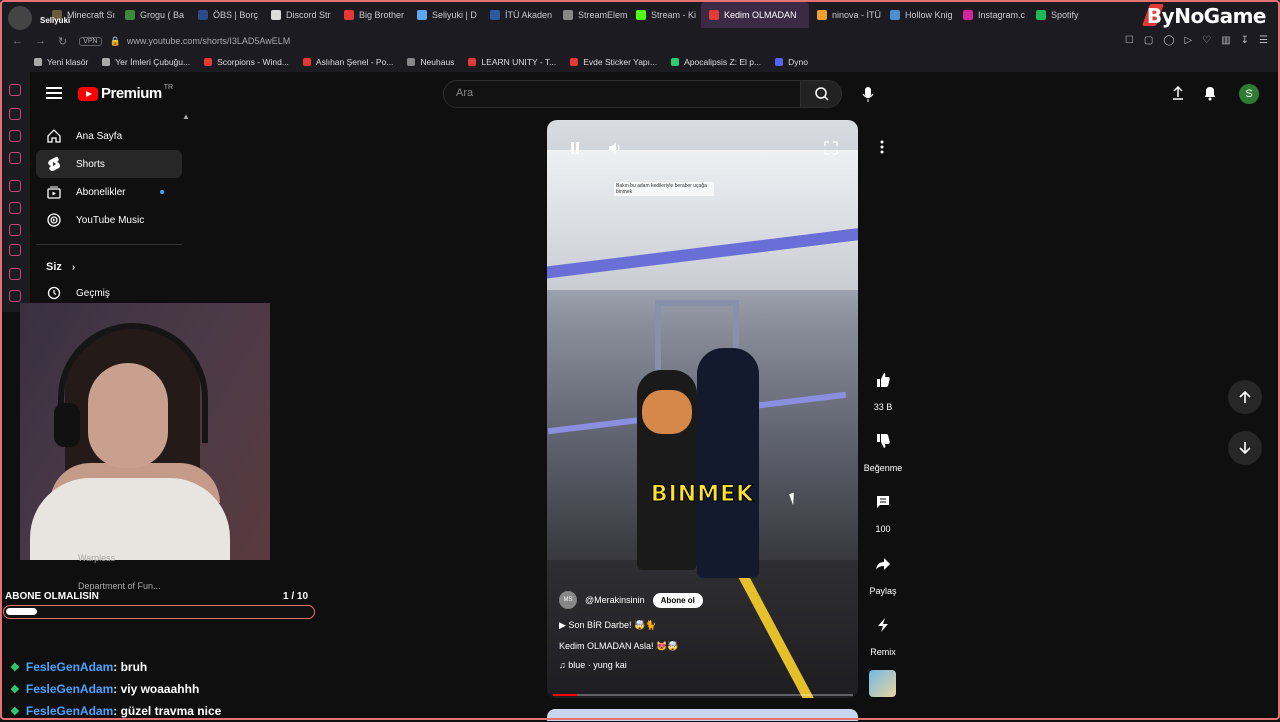  Describe the element at coordinates (622, 94) in the screenshot. I see `search-input: Ara` at that location.